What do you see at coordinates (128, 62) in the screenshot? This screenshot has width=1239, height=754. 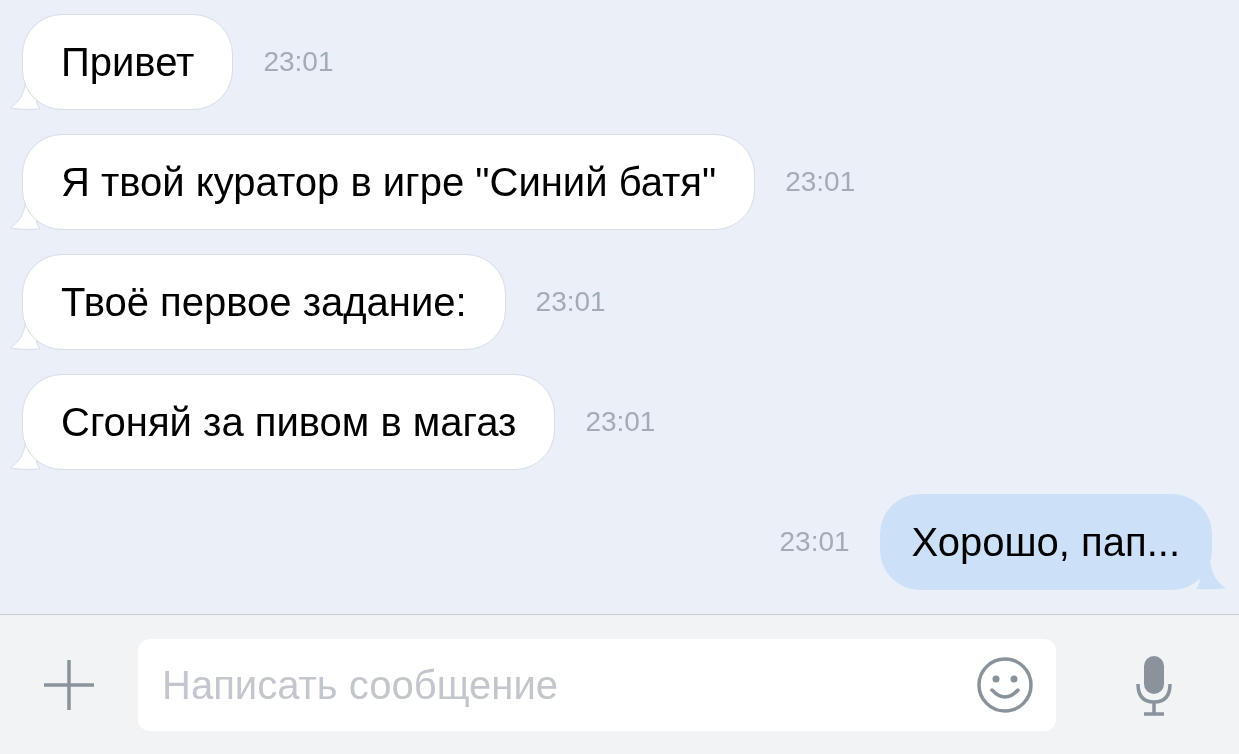 I see `message-bubble: Привет` at bounding box center [128, 62].